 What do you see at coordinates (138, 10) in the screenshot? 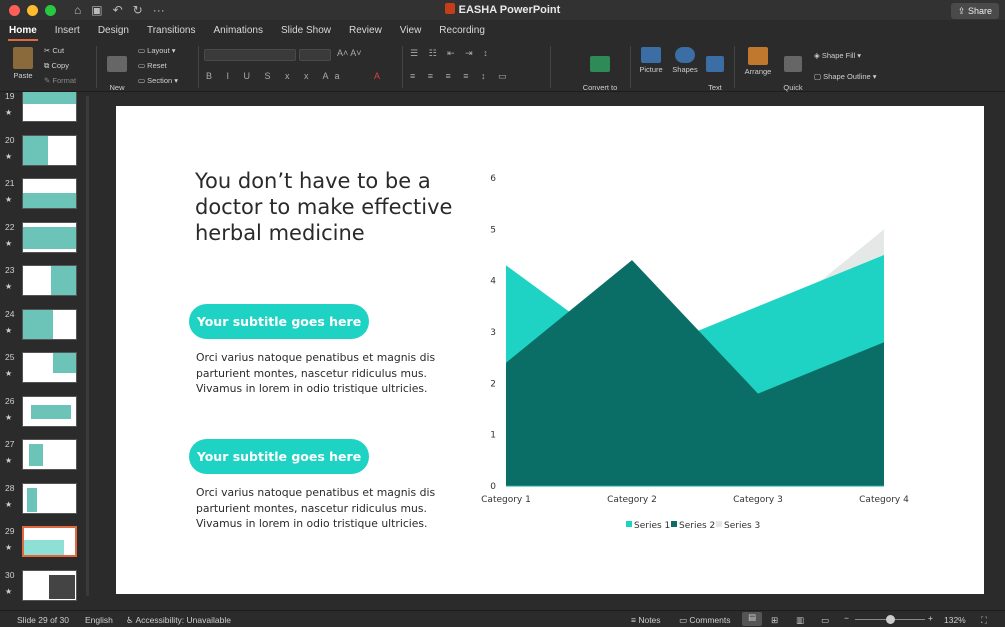
I see `redo-icon: ↻` at bounding box center [138, 10].